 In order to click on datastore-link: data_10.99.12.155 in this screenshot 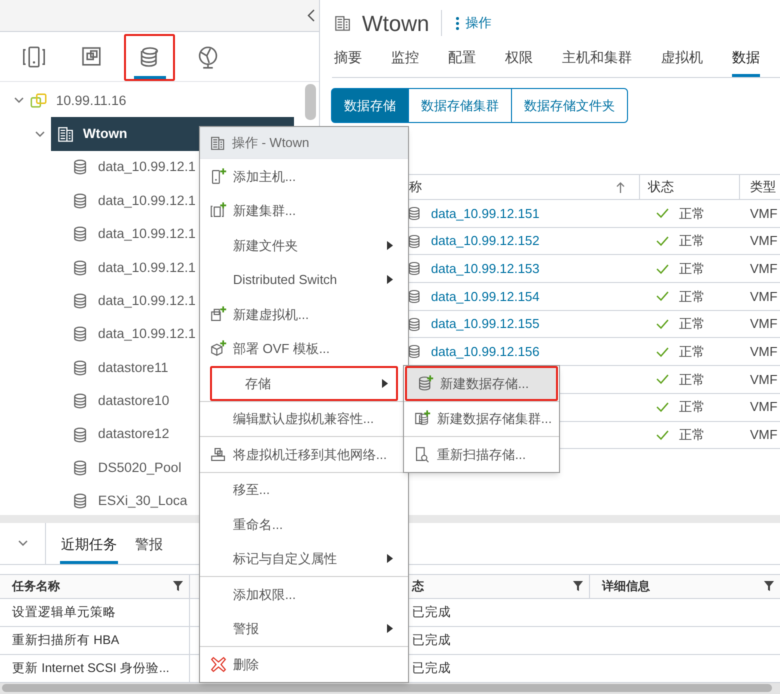, I will do `click(485, 324)`.